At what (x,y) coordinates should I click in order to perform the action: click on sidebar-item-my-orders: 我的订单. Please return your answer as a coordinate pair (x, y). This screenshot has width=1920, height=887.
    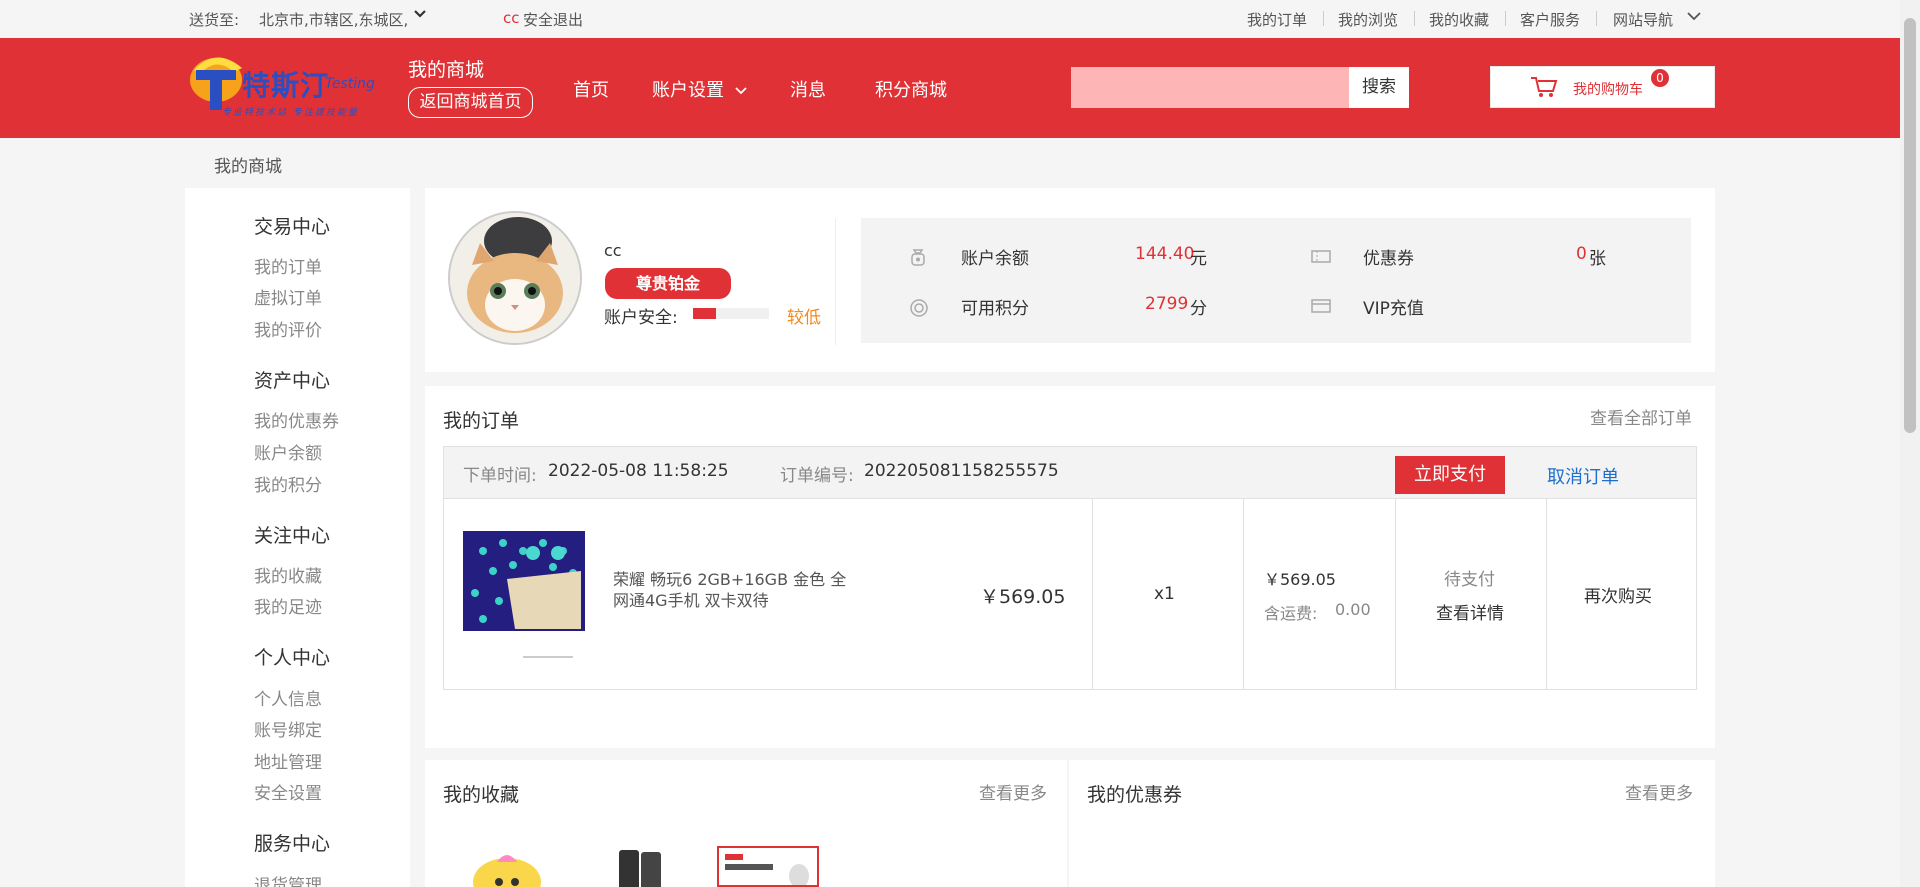
    Looking at the image, I should click on (288, 265).